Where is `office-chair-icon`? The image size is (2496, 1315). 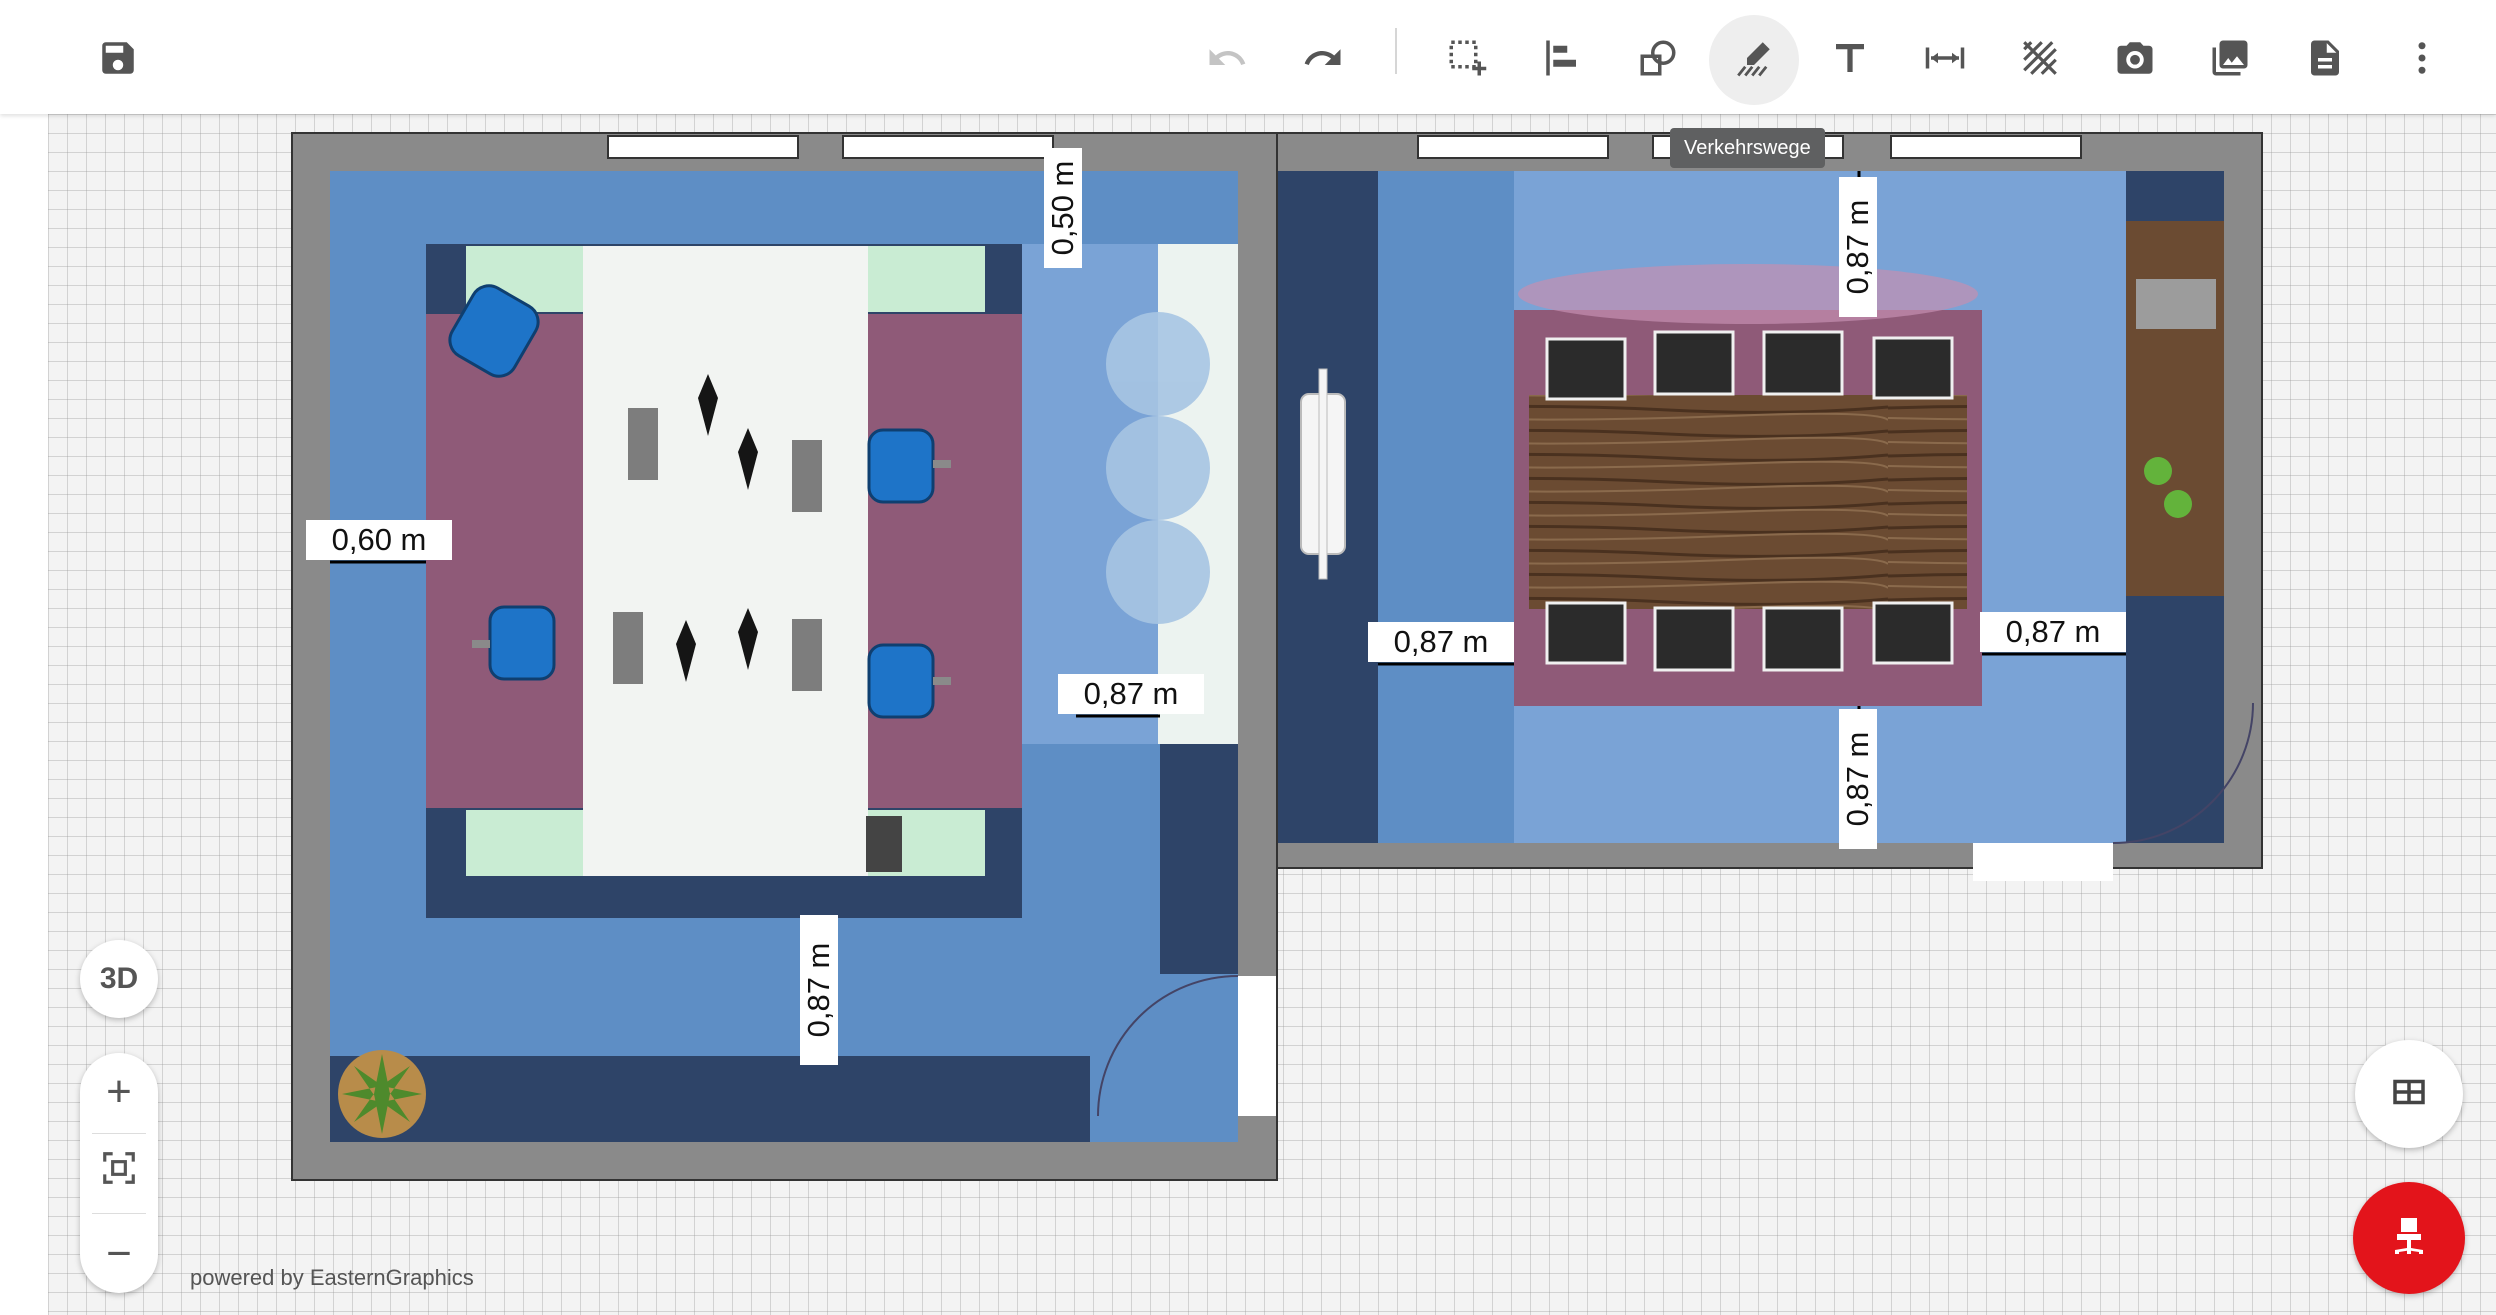
office-chair-icon is located at coordinates (2409, 1238).